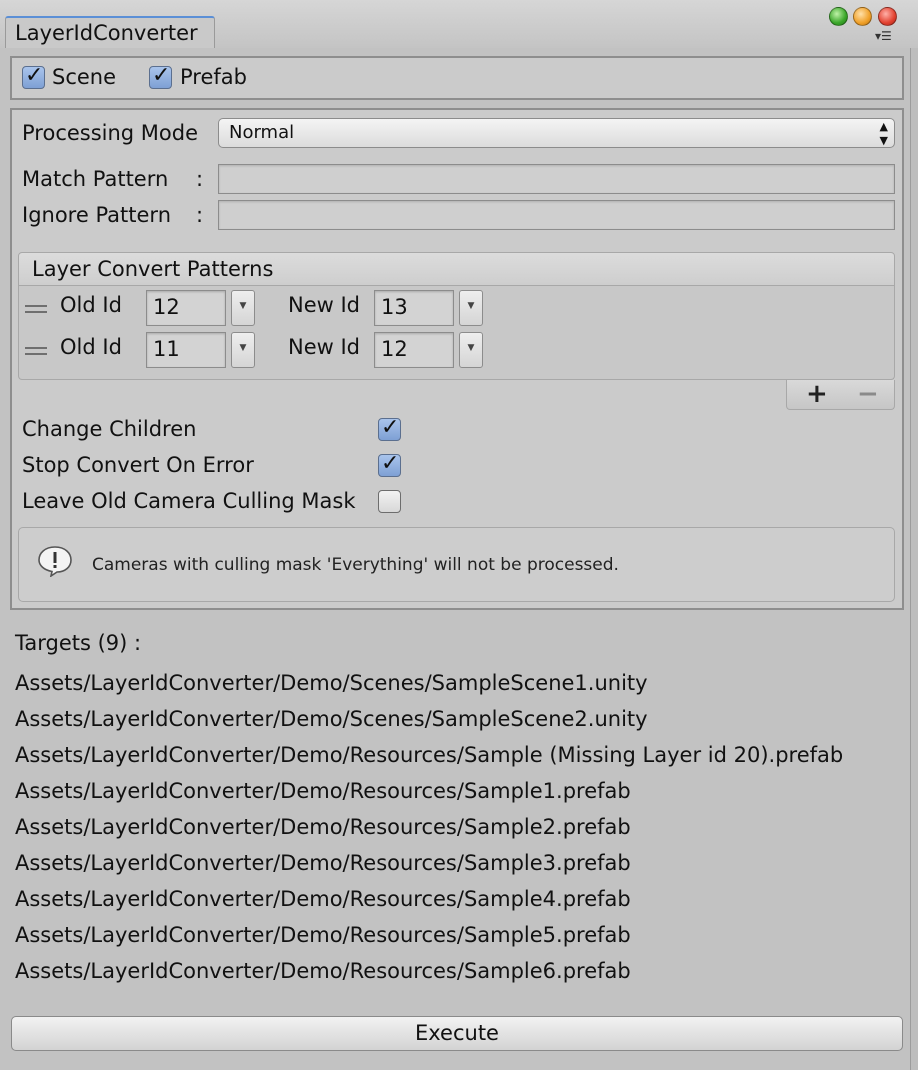  I want to click on new-id-field: 12, so click(414, 350).